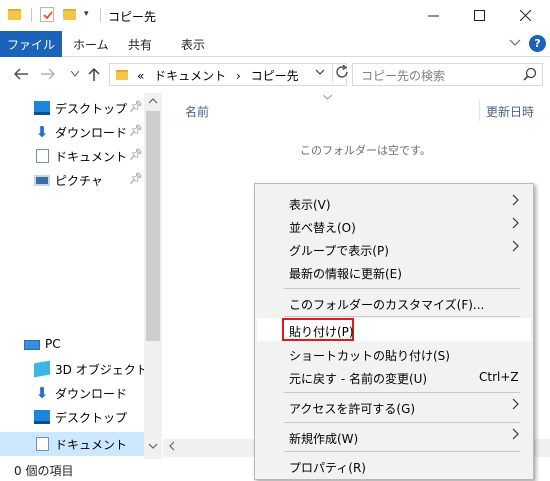 This screenshot has height=481, width=550. Describe the element at coordinates (340, 73) in the screenshot. I see `refresh-icon` at that location.